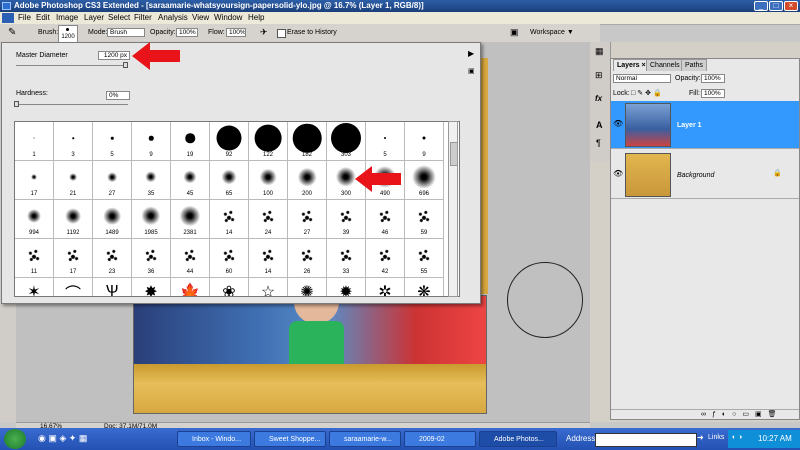 This screenshot has width=800, height=450. Describe the element at coordinates (34, 141) in the screenshot. I see `brush-preset-0-0: 1` at that location.